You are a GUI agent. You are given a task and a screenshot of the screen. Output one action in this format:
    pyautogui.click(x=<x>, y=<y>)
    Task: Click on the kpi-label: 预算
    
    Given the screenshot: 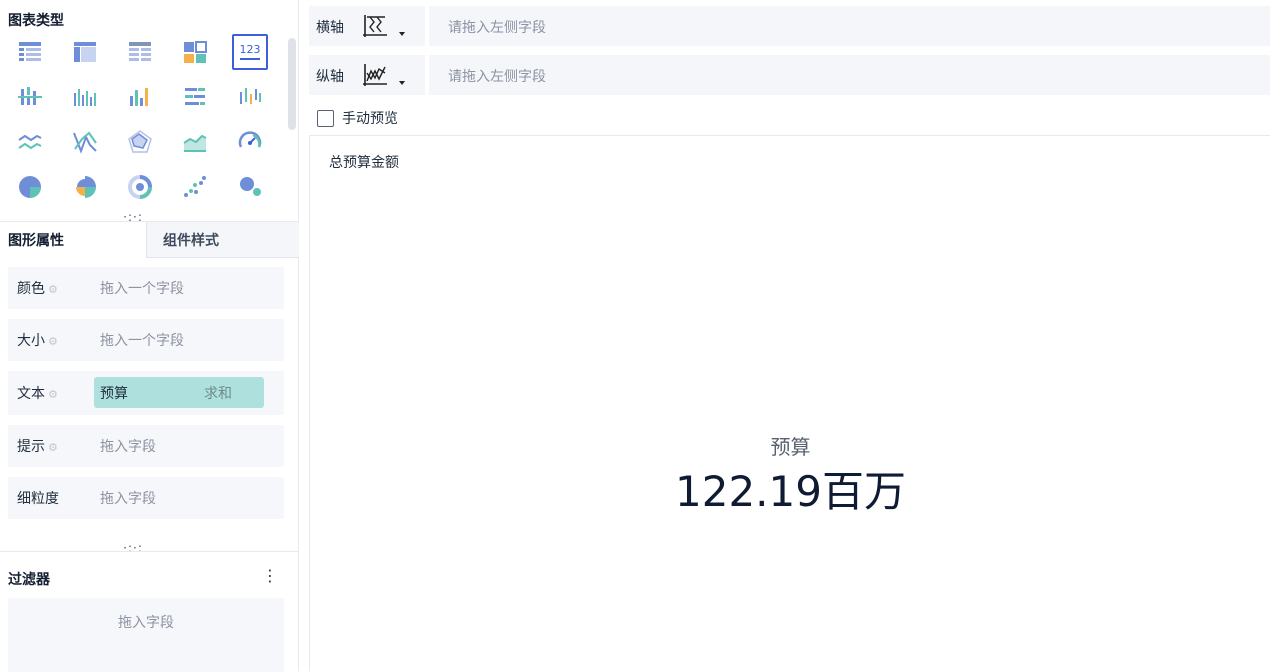 What is the action you would take?
    pyautogui.click(x=790, y=445)
    